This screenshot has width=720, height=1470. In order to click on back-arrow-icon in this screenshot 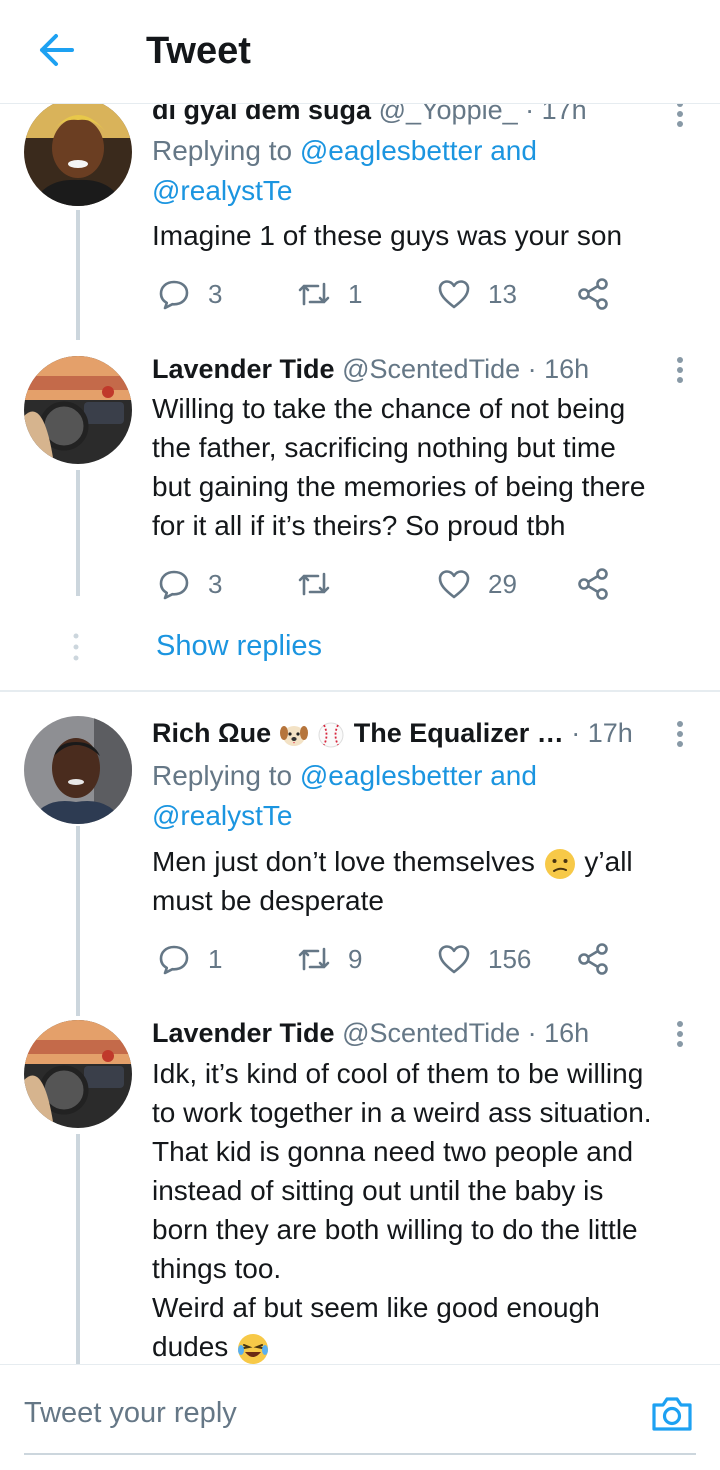, I will do `click(56, 50)`.